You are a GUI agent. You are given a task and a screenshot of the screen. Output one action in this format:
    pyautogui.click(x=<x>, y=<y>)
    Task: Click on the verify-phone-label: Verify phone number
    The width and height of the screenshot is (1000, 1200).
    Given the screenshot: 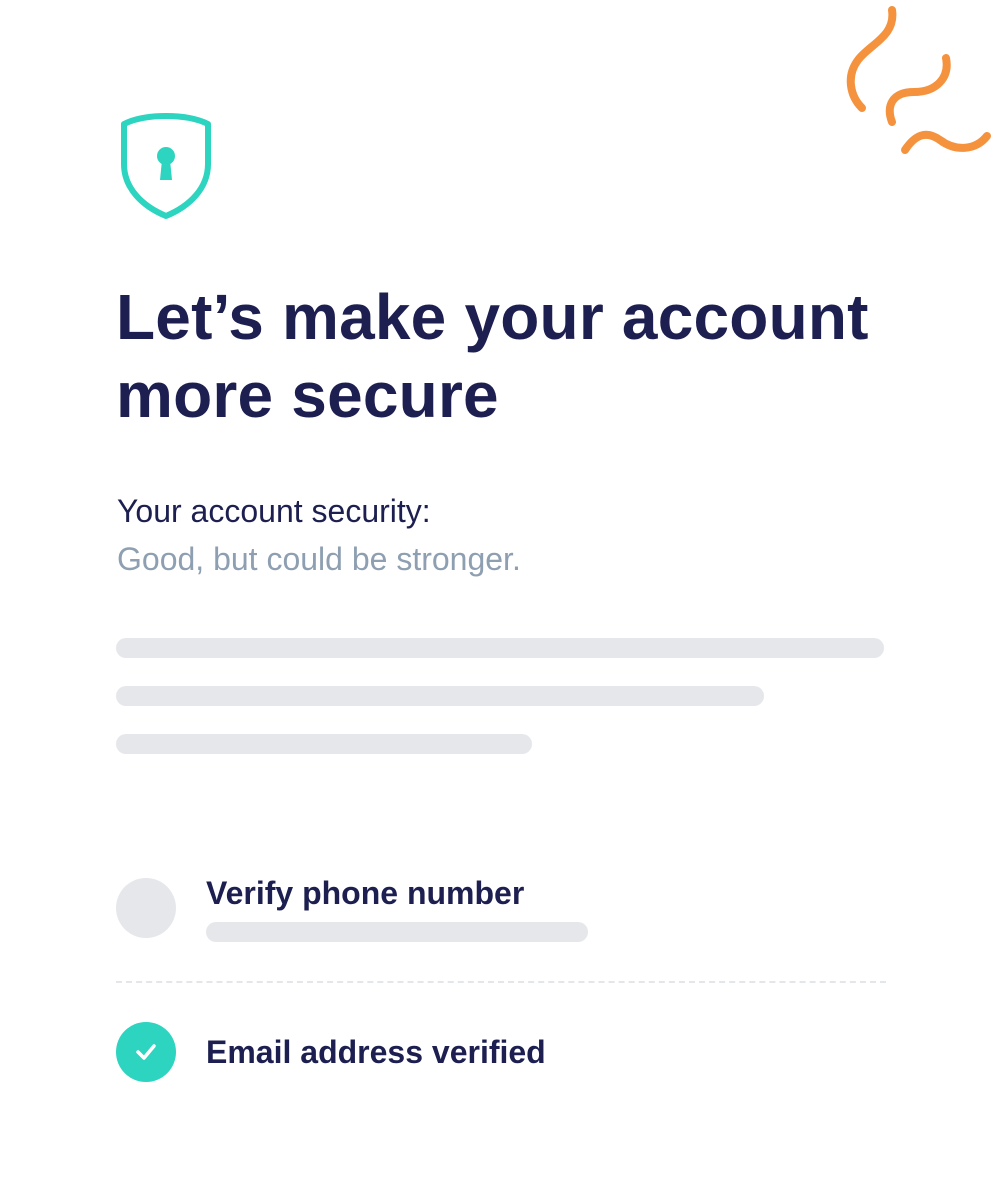 What is the action you would take?
    pyautogui.click(x=365, y=893)
    